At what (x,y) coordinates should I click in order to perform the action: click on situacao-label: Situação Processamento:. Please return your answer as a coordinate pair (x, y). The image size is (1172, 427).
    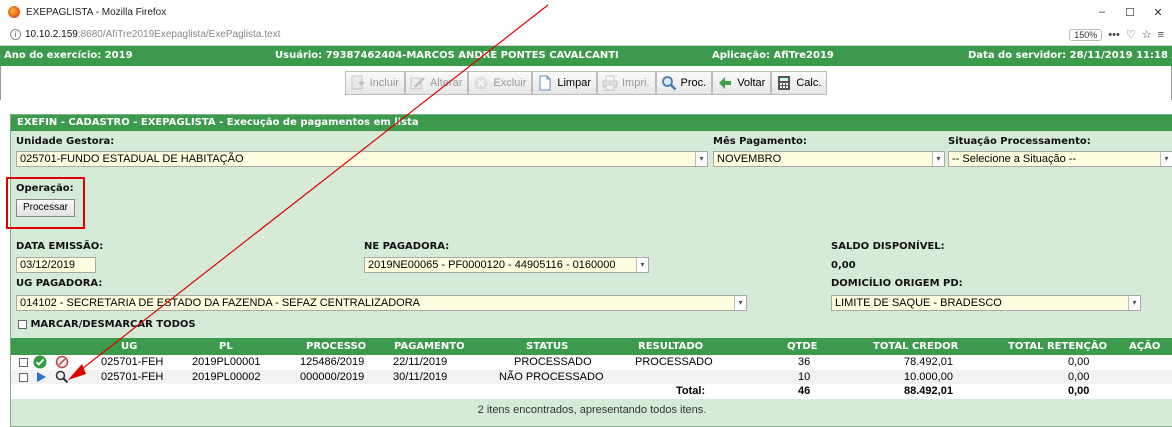
    Looking at the image, I should click on (1019, 141).